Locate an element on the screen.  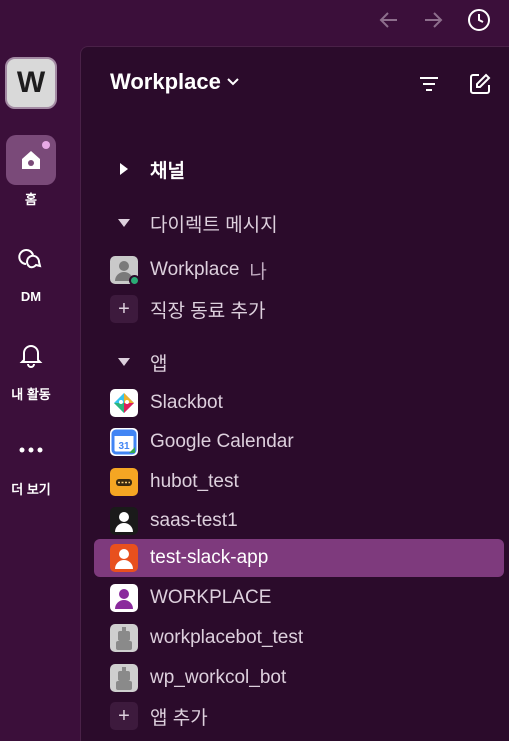
workspace-switcher: W is located at coordinates (31, 83).